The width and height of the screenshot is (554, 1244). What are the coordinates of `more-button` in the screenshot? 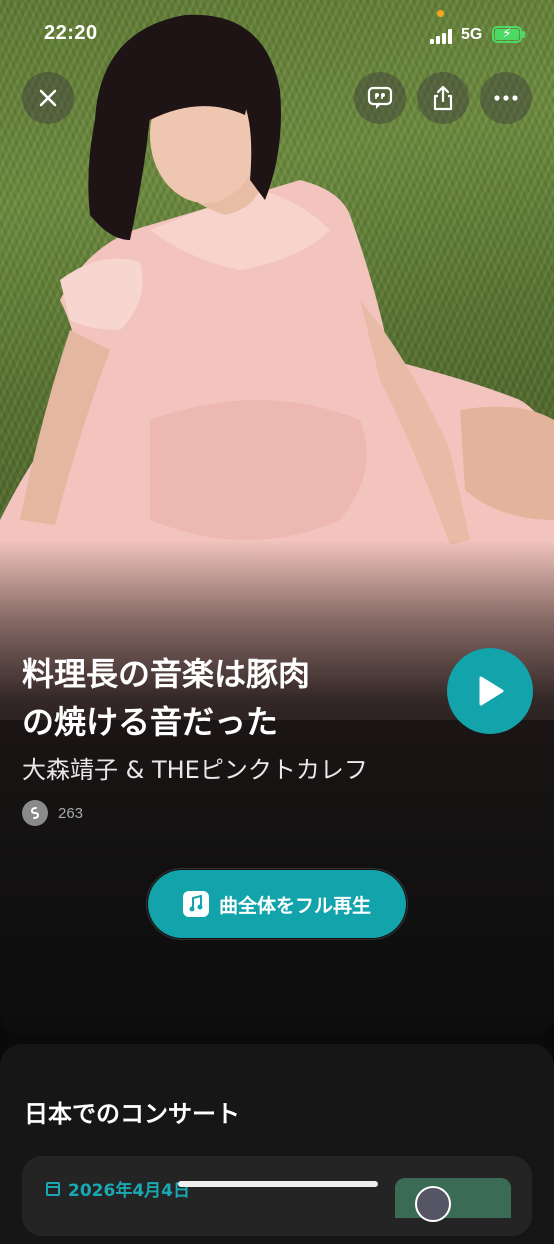 It's located at (506, 98).